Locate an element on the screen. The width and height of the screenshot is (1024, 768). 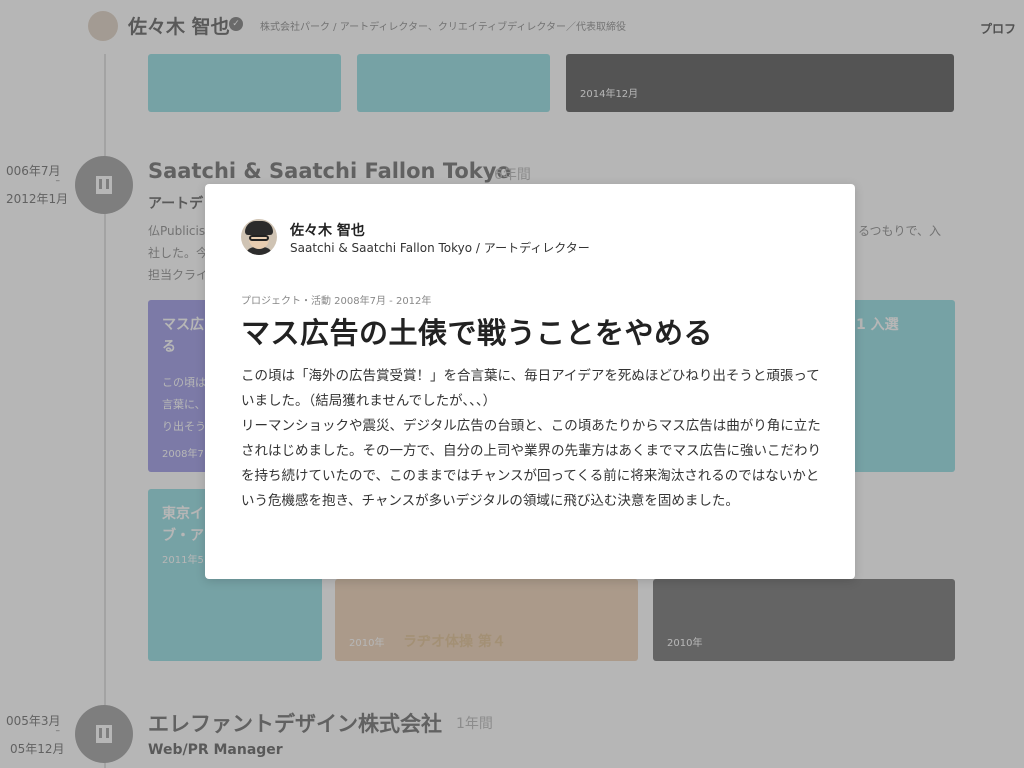
story-category: プロジェクト・活動 2008年7月 - 2012年 is located at coordinates (336, 301).